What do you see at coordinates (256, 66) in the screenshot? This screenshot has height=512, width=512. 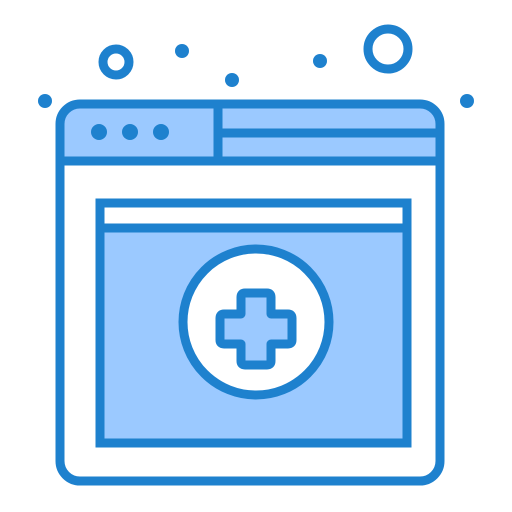 I see `decorative-bubbles` at bounding box center [256, 66].